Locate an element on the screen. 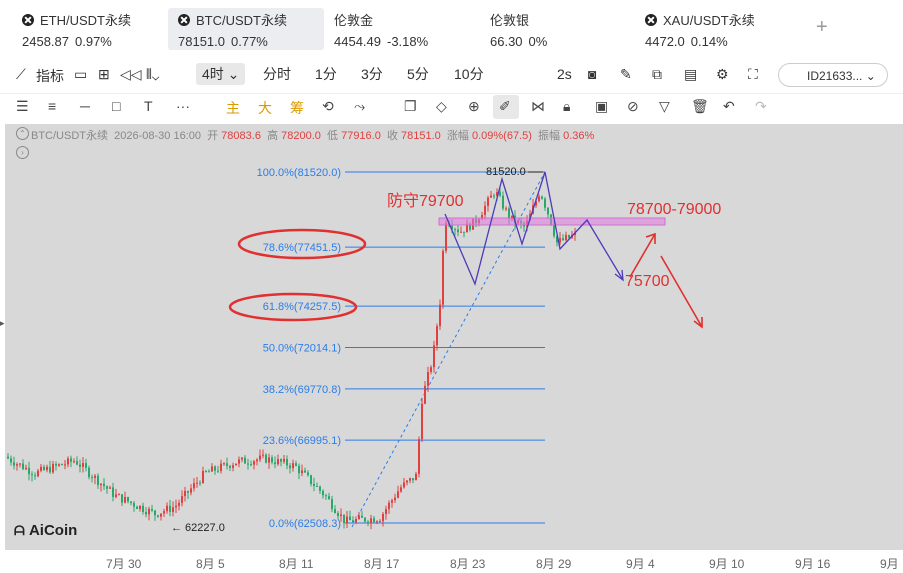 This screenshot has height=573, width=903. indicator-icon: ⟋ is located at coordinates (21, 74).